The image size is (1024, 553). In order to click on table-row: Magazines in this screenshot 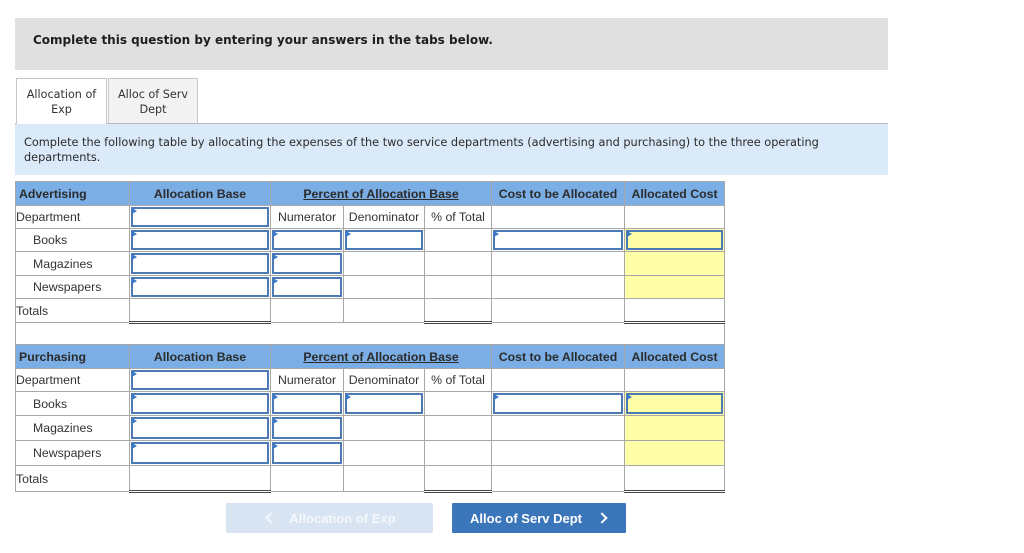, I will do `click(370, 428)`.